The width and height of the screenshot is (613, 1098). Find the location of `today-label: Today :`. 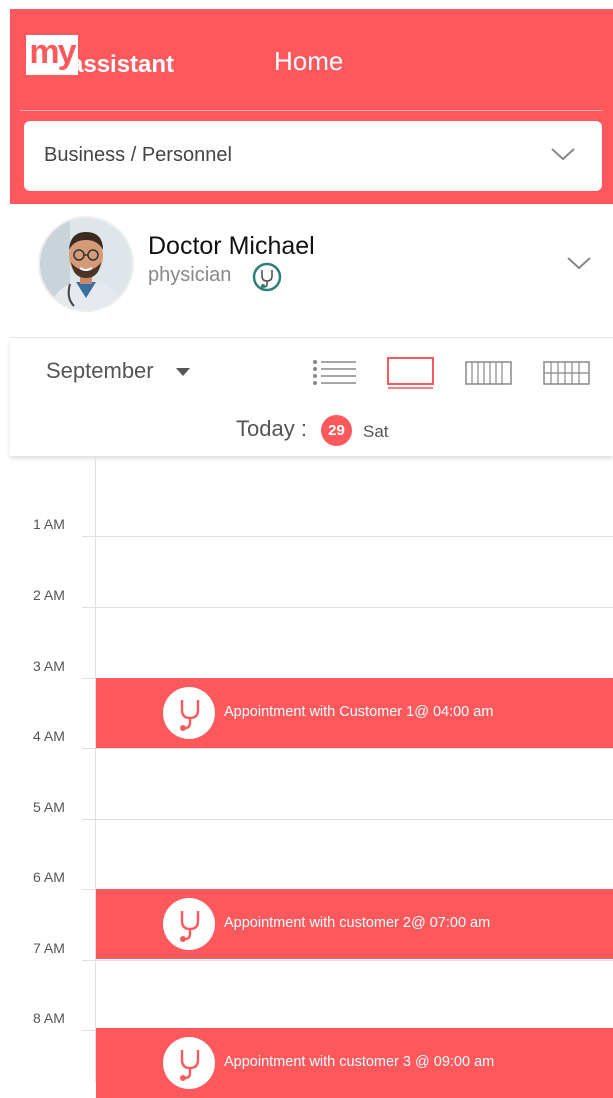

today-label: Today : is located at coordinates (271, 428).